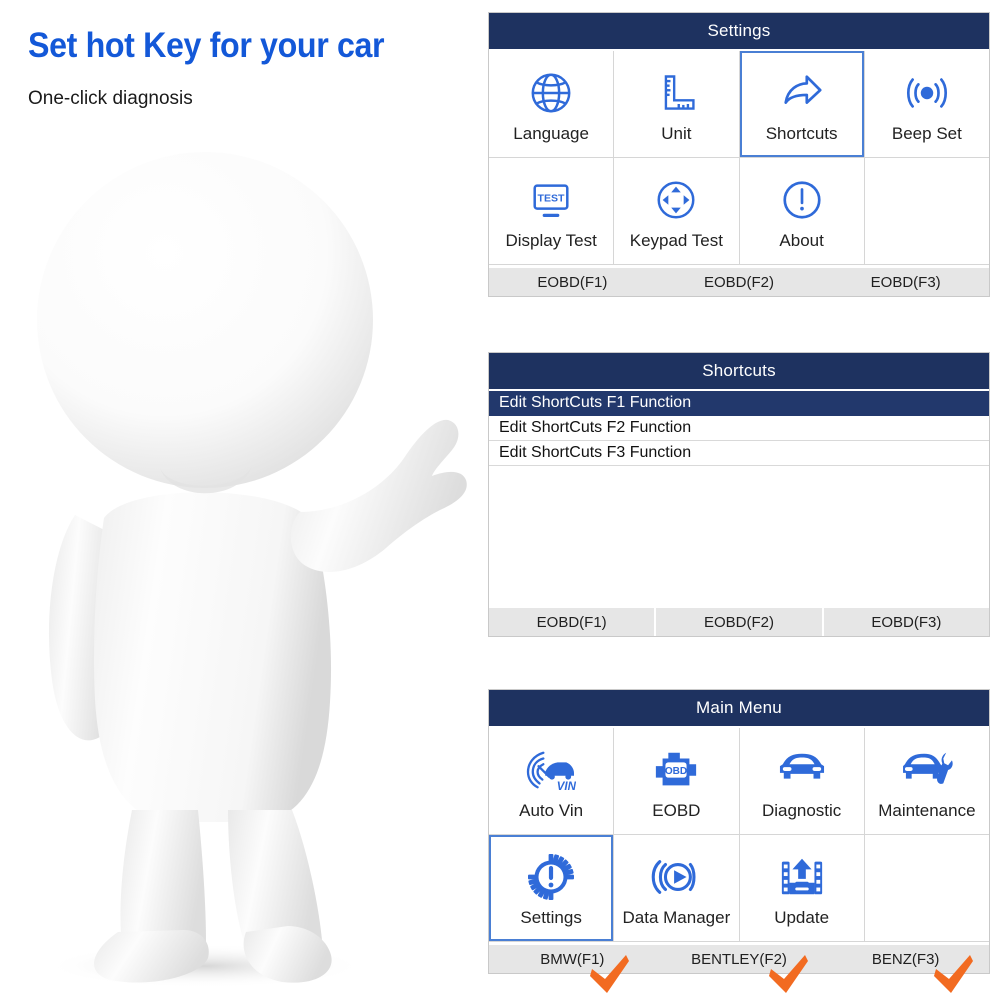 This screenshot has width=1000, height=1000. What do you see at coordinates (551, 240) in the screenshot?
I see `tile-label: Display Test` at bounding box center [551, 240].